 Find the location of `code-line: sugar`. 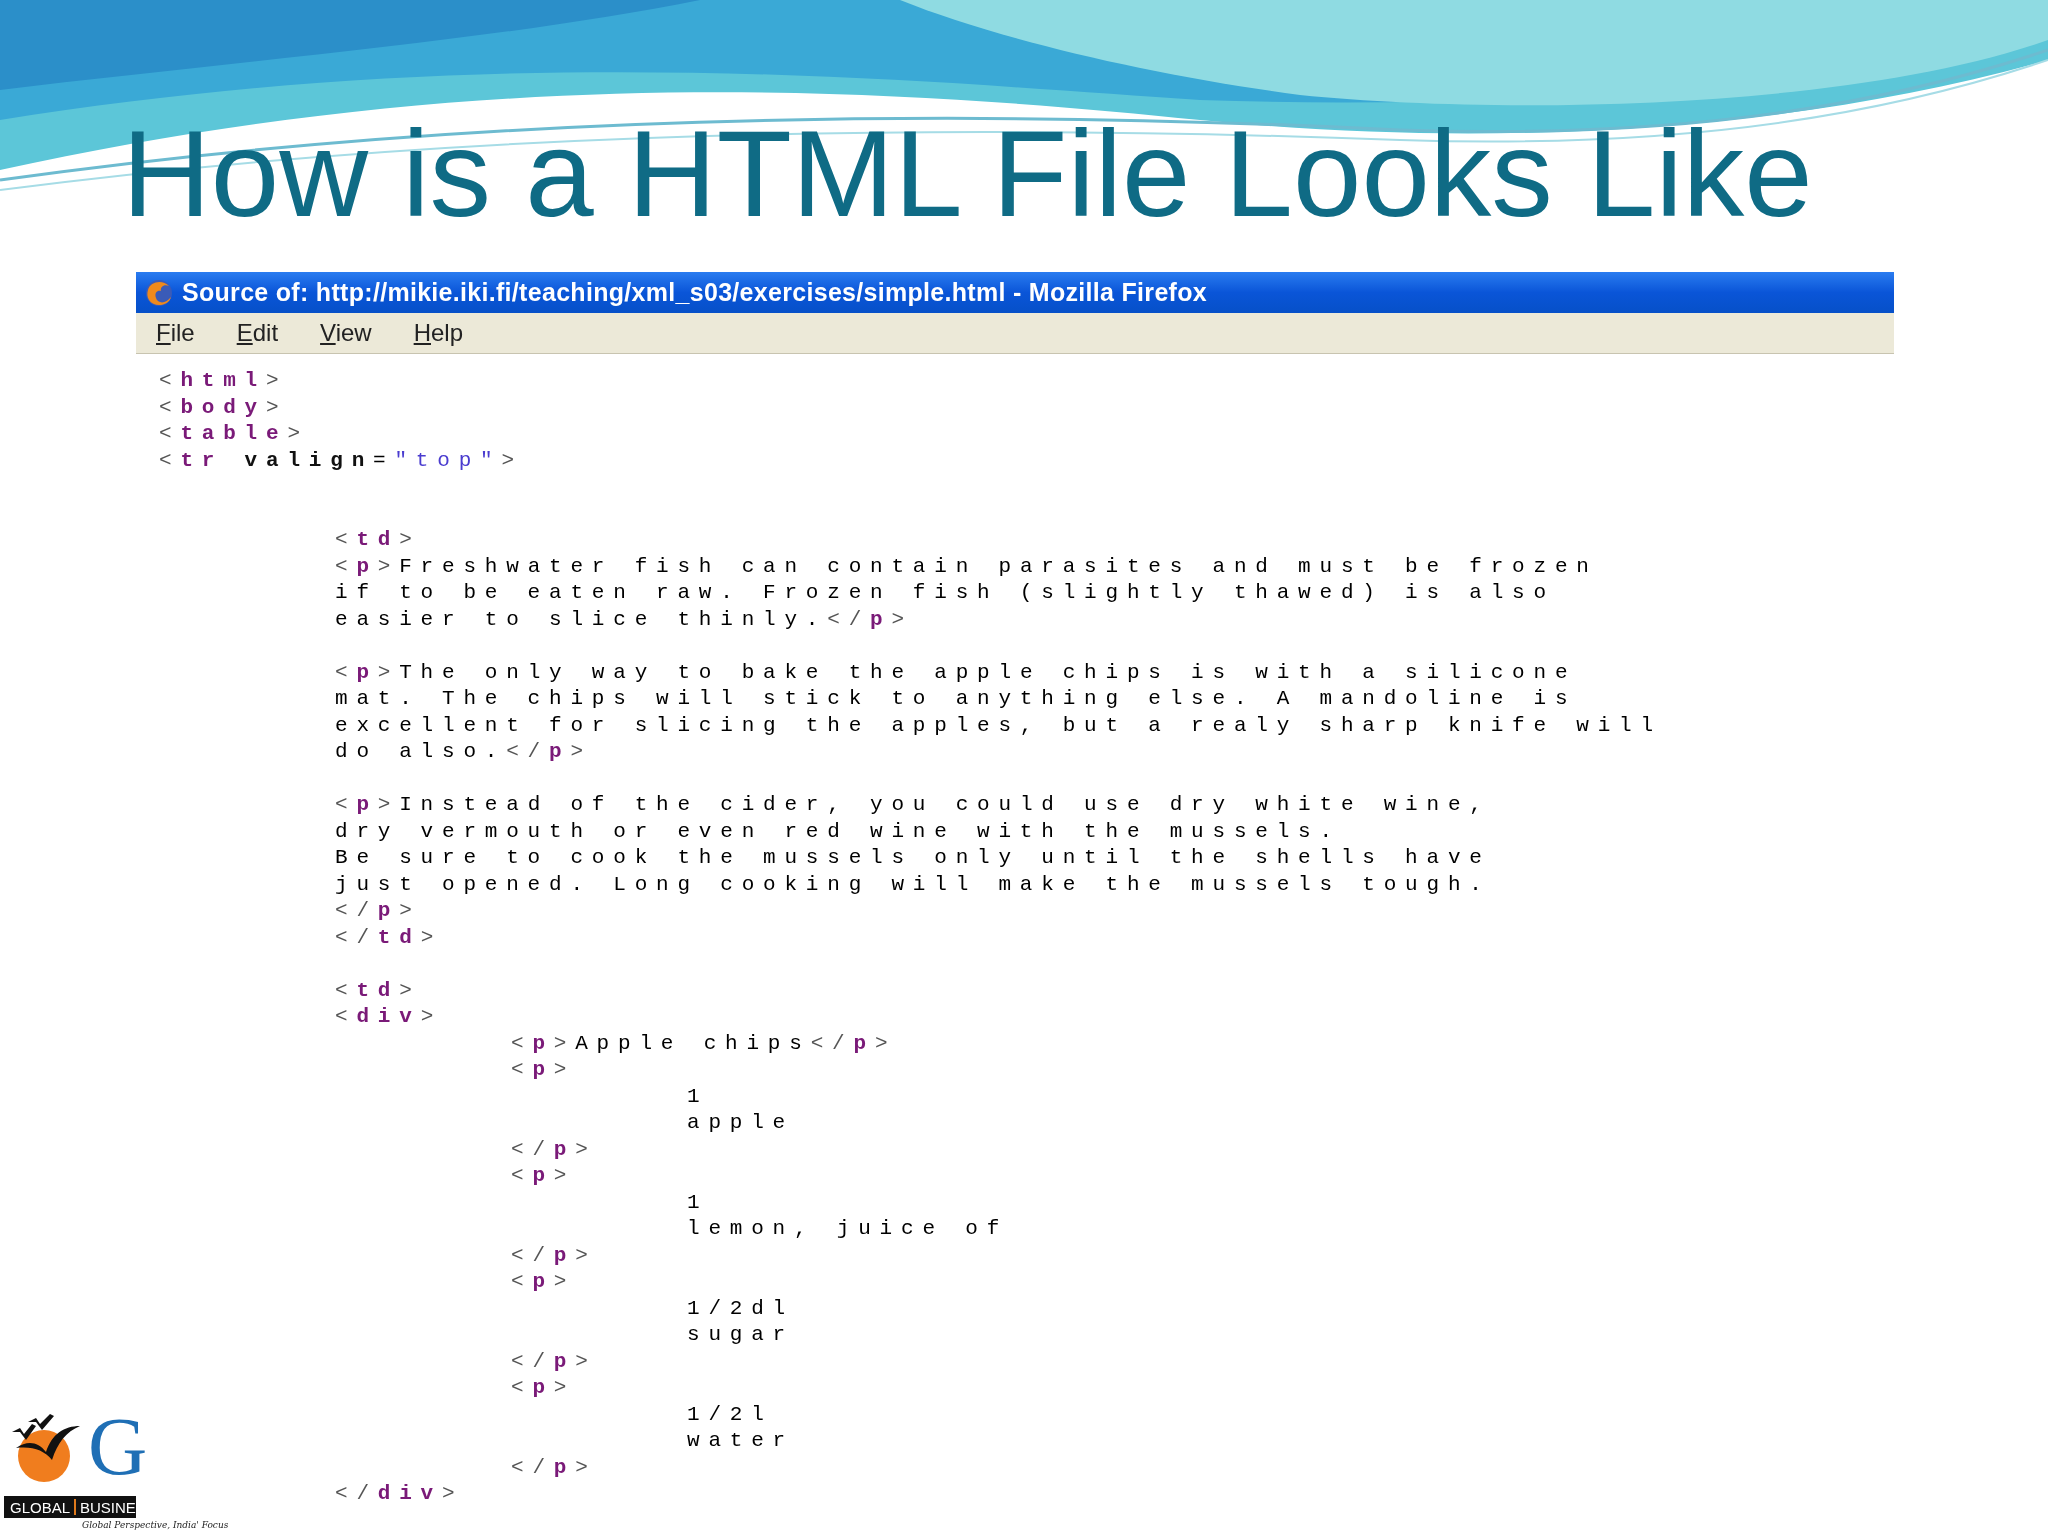

code-line: sugar is located at coordinates (740, 1335).